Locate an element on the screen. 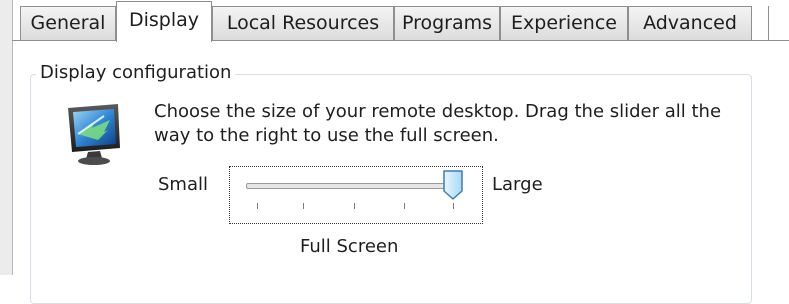  slider-track is located at coordinates (350, 186).